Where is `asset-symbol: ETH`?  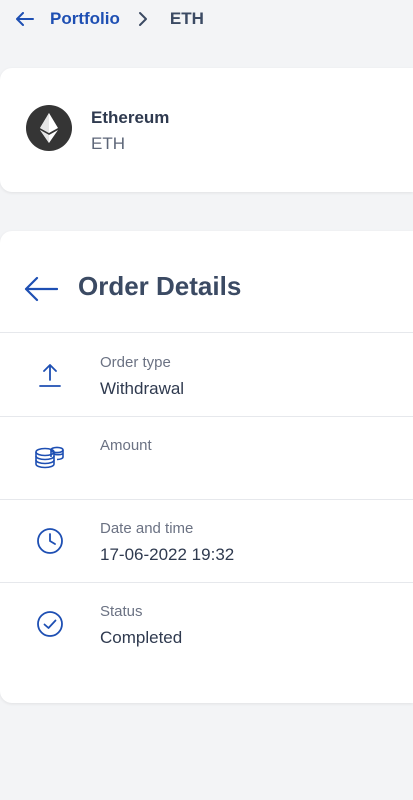 asset-symbol: ETH is located at coordinates (108, 143).